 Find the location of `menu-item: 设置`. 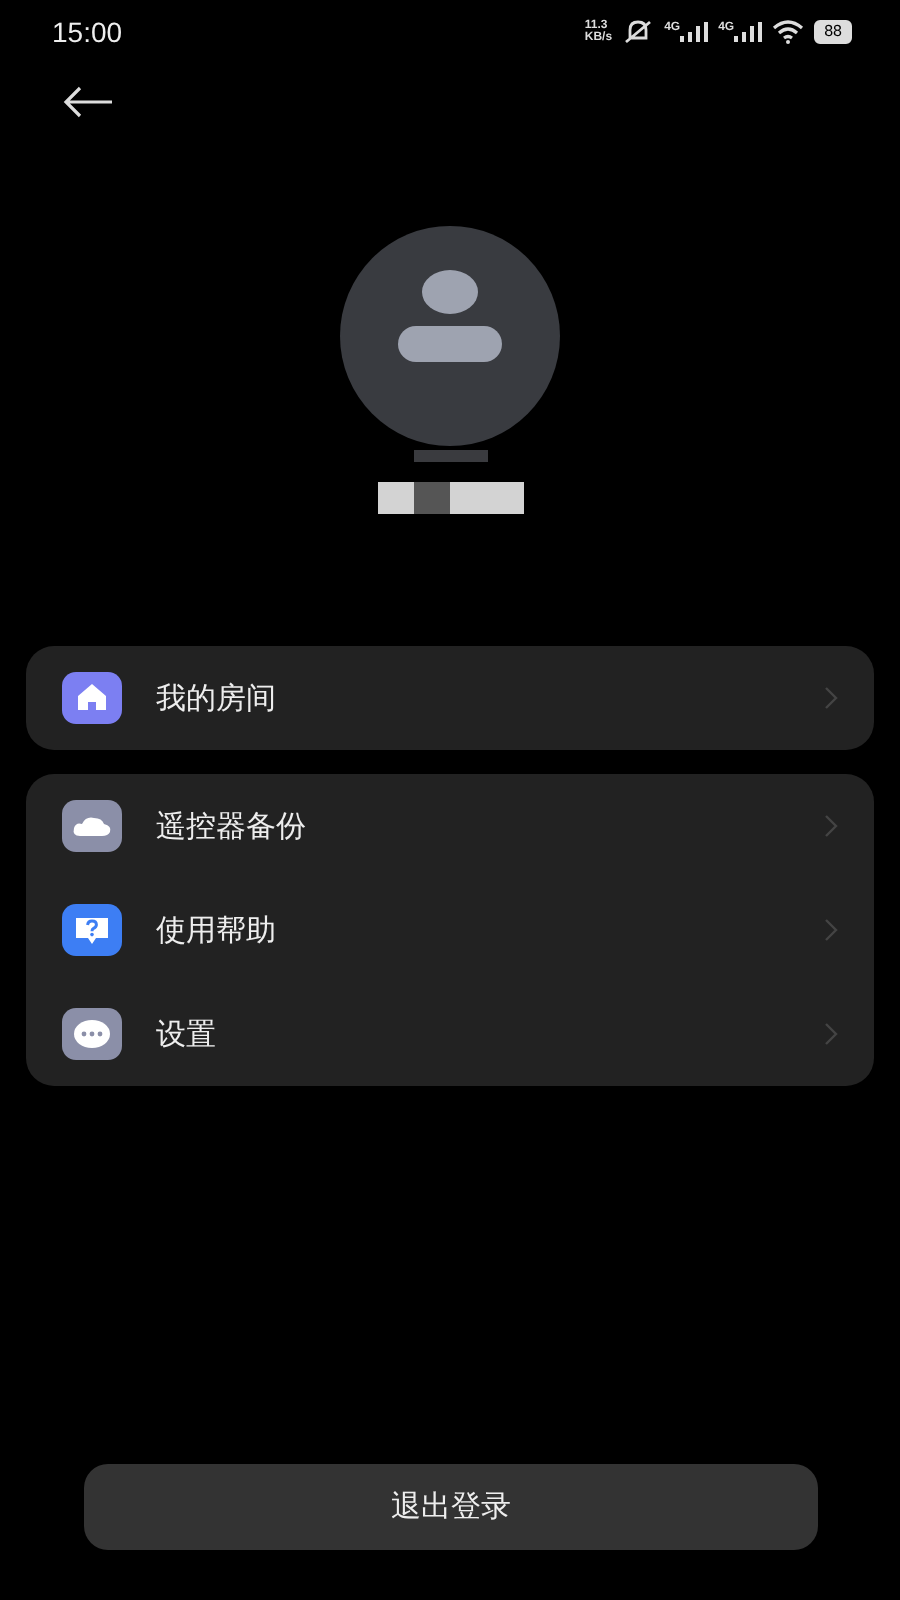

menu-item: 设置 is located at coordinates (450, 1034).